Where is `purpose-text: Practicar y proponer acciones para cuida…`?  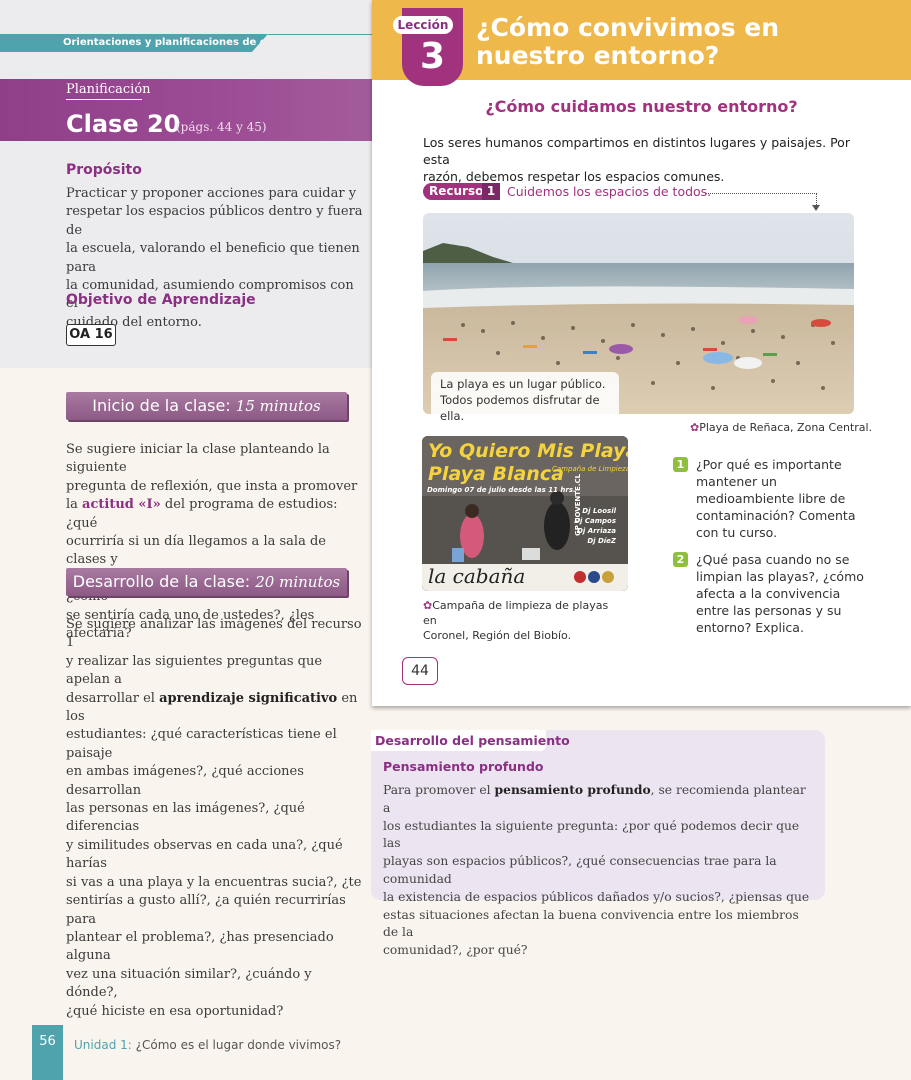
purpose-text: Practicar y proponer acciones para cuida… is located at coordinates (214, 258).